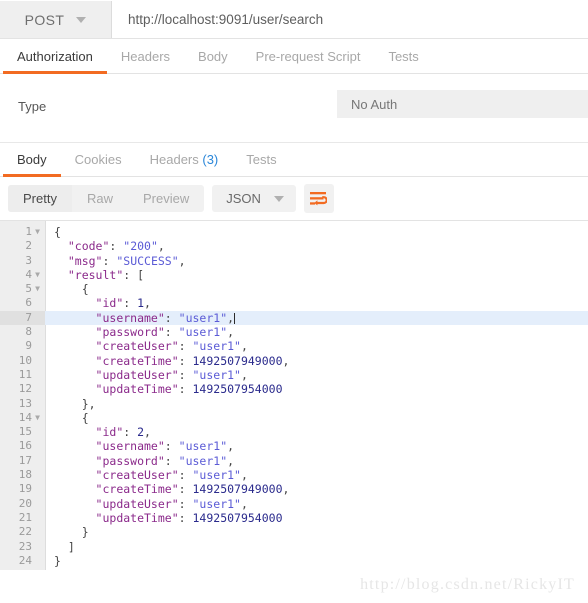 The image size is (588, 603). I want to click on view-mode-raw: Raw, so click(100, 198).